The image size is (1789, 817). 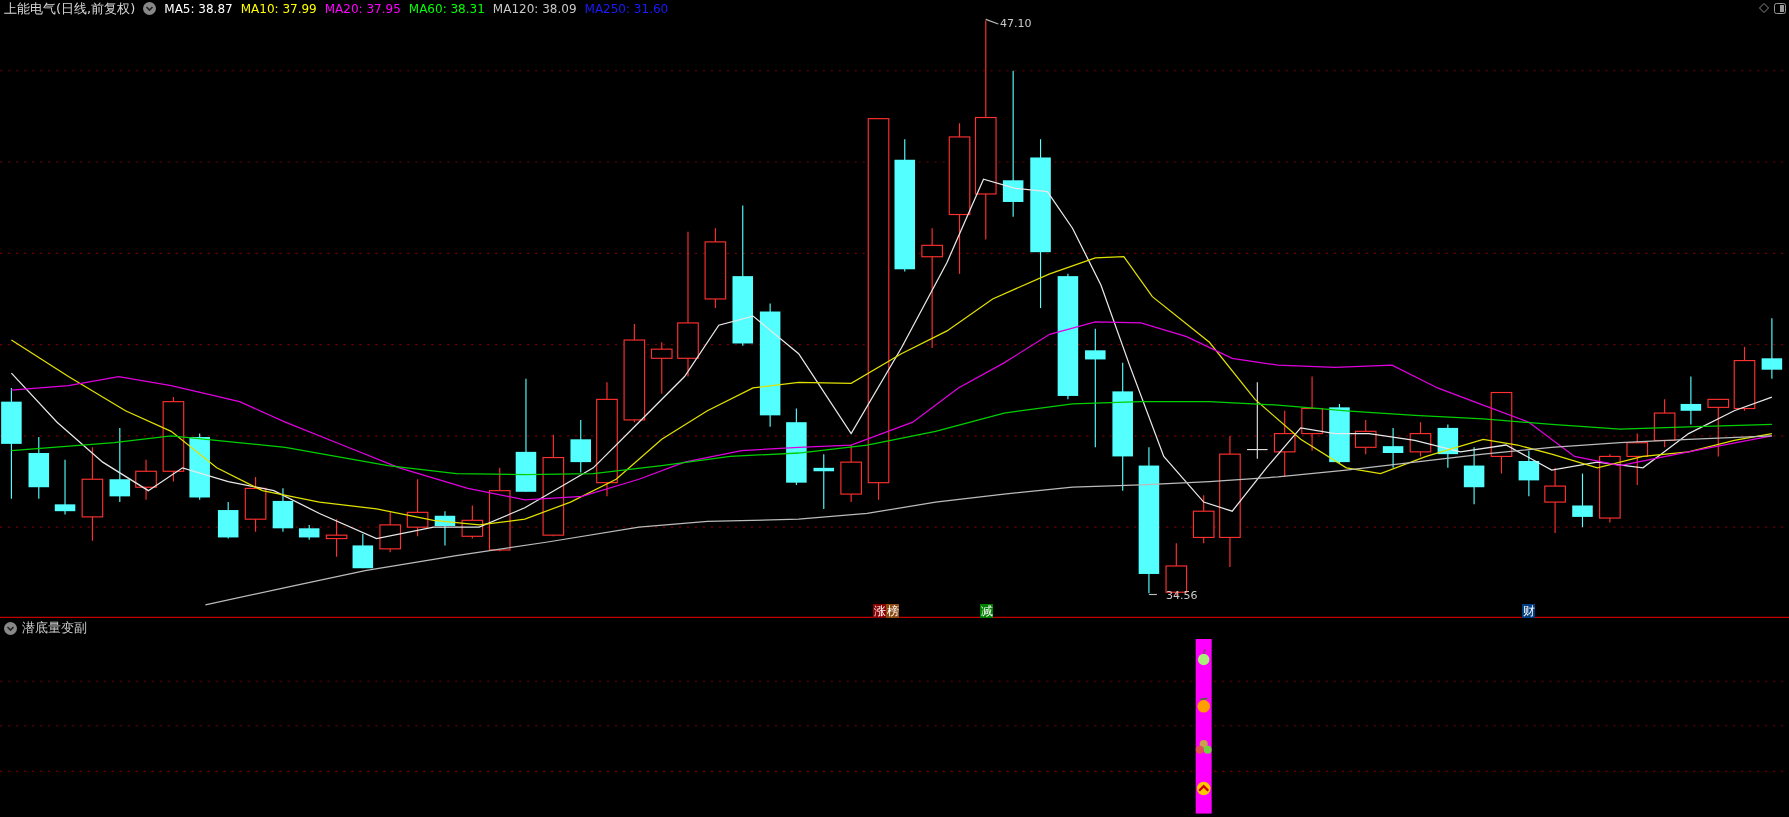 What do you see at coordinates (1016, 23) in the screenshot?
I see `price-label: 47.10` at bounding box center [1016, 23].